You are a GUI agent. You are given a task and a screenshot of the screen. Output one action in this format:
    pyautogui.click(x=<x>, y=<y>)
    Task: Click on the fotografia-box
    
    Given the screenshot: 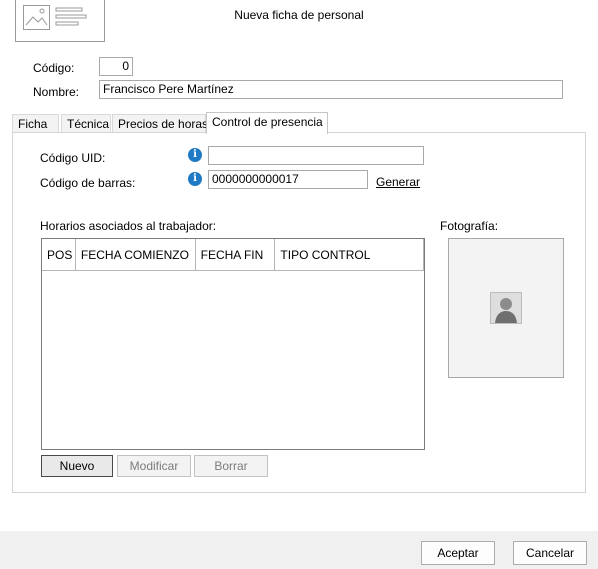 What is the action you would take?
    pyautogui.click(x=506, y=308)
    